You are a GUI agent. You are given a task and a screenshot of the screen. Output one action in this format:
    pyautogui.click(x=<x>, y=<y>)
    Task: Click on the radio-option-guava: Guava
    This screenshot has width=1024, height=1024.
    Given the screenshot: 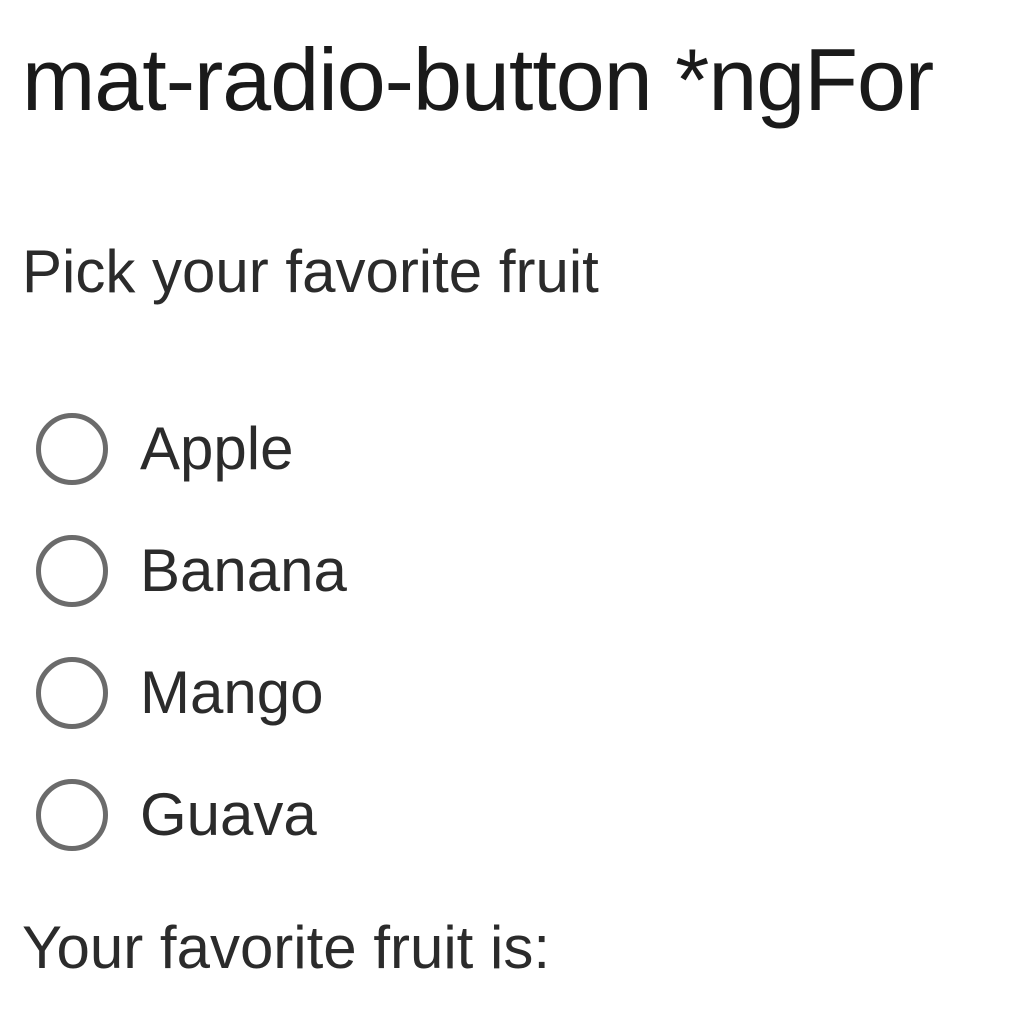 What is the action you would take?
    pyautogui.click(x=191, y=815)
    